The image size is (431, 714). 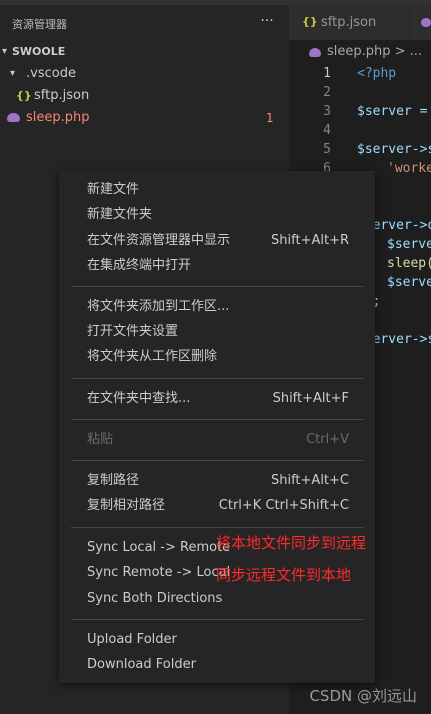 I want to click on tab-label: sftp.json, so click(x=349, y=22).